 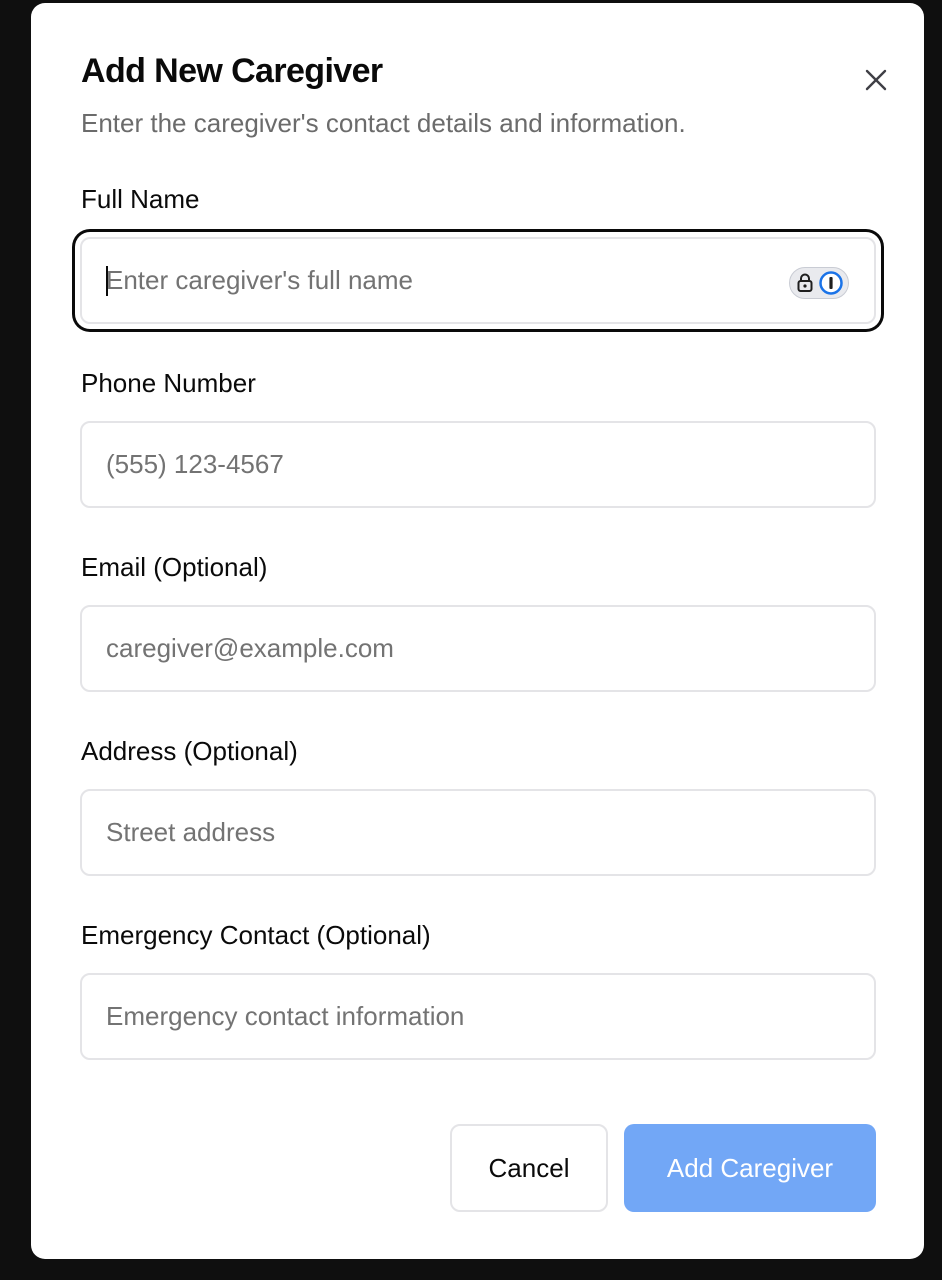 I want to click on dialog-title: Add New Caregiver, so click(x=232, y=71).